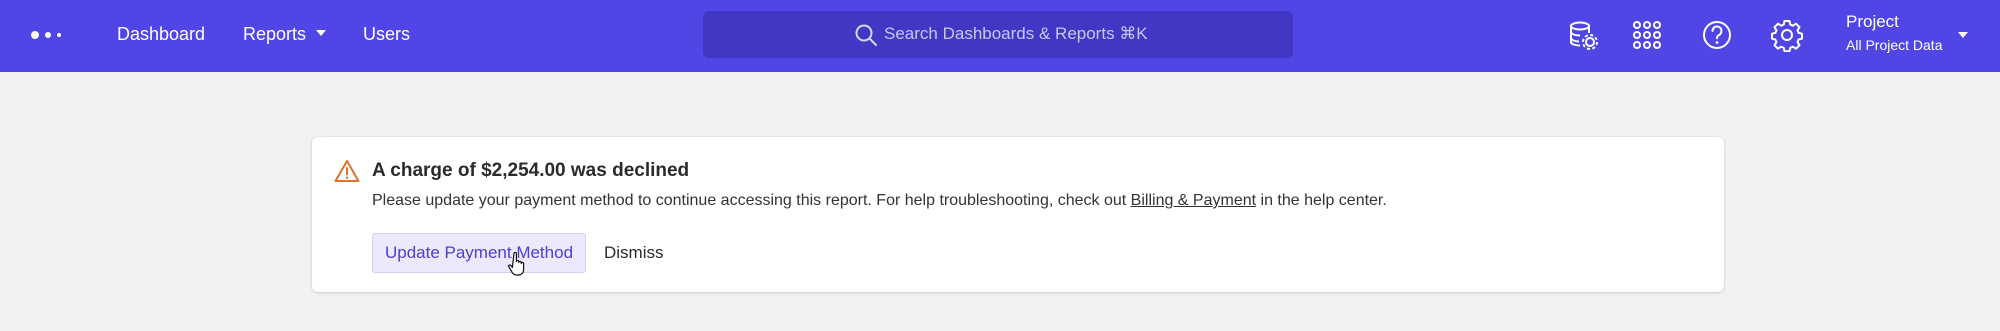 The width and height of the screenshot is (2000, 331). I want to click on nav-reports-dropdown: Reports, so click(285, 34).